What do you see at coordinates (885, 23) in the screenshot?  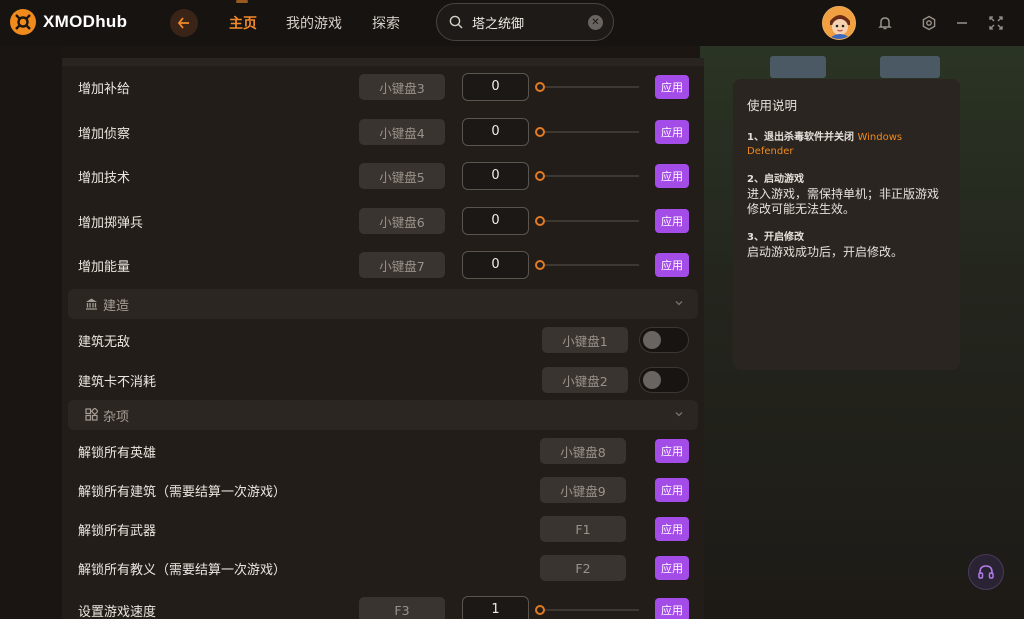 I see `bell-icon` at bounding box center [885, 23].